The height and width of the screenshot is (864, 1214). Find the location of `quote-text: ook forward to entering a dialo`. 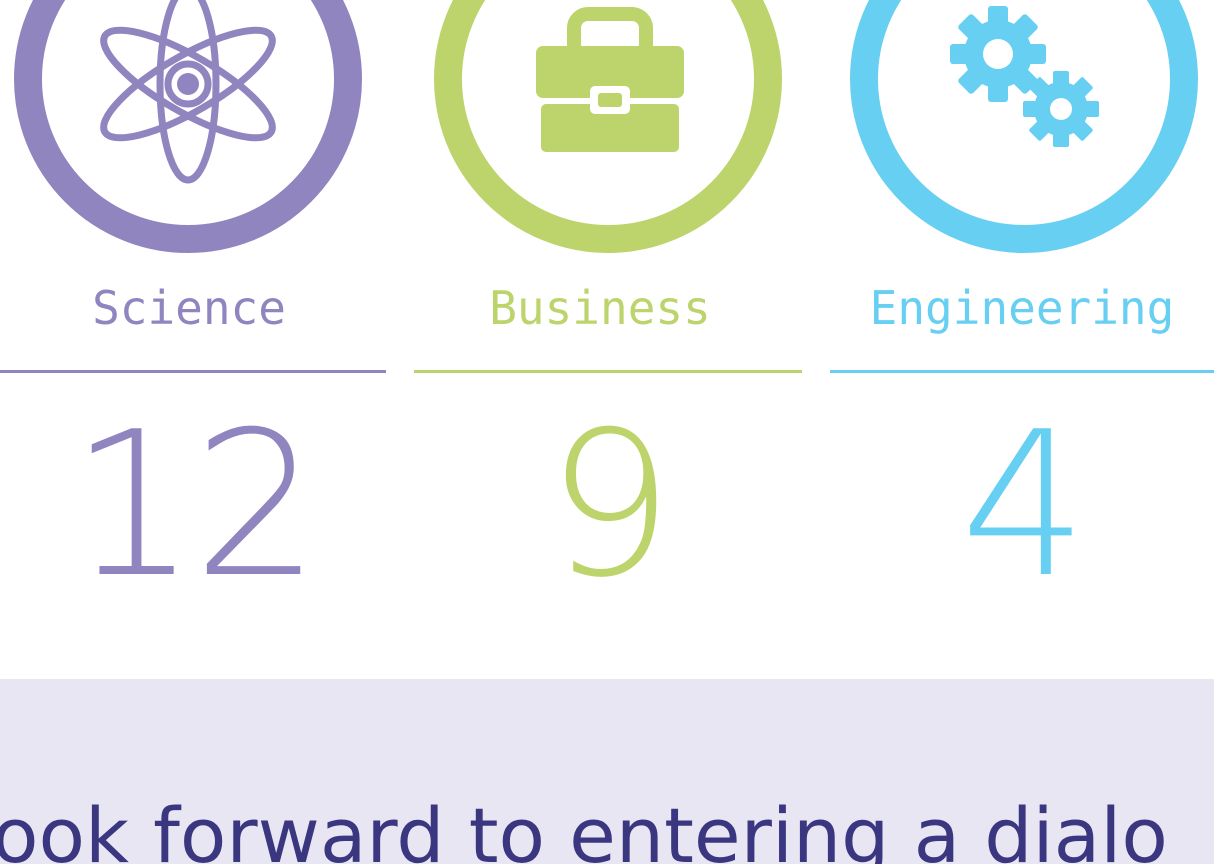

quote-text: ook forward to entering a dialo is located at coordinates (584, 827).